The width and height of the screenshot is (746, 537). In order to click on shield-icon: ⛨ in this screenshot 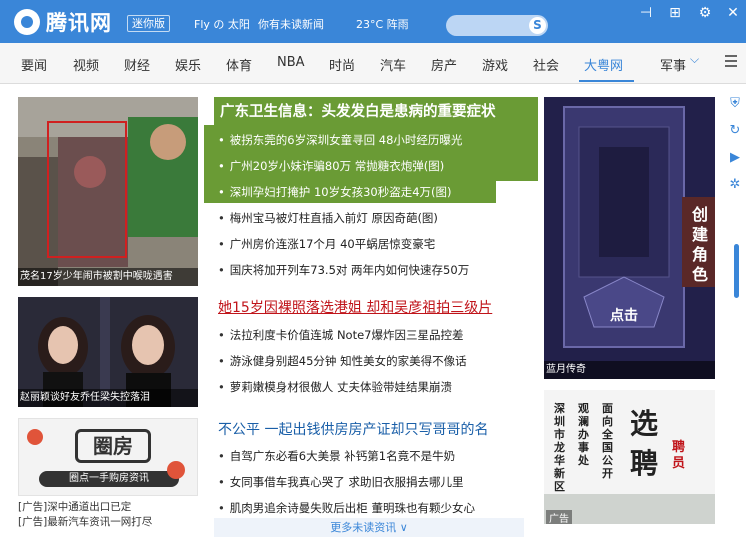, I will do `click(735, 104)`.